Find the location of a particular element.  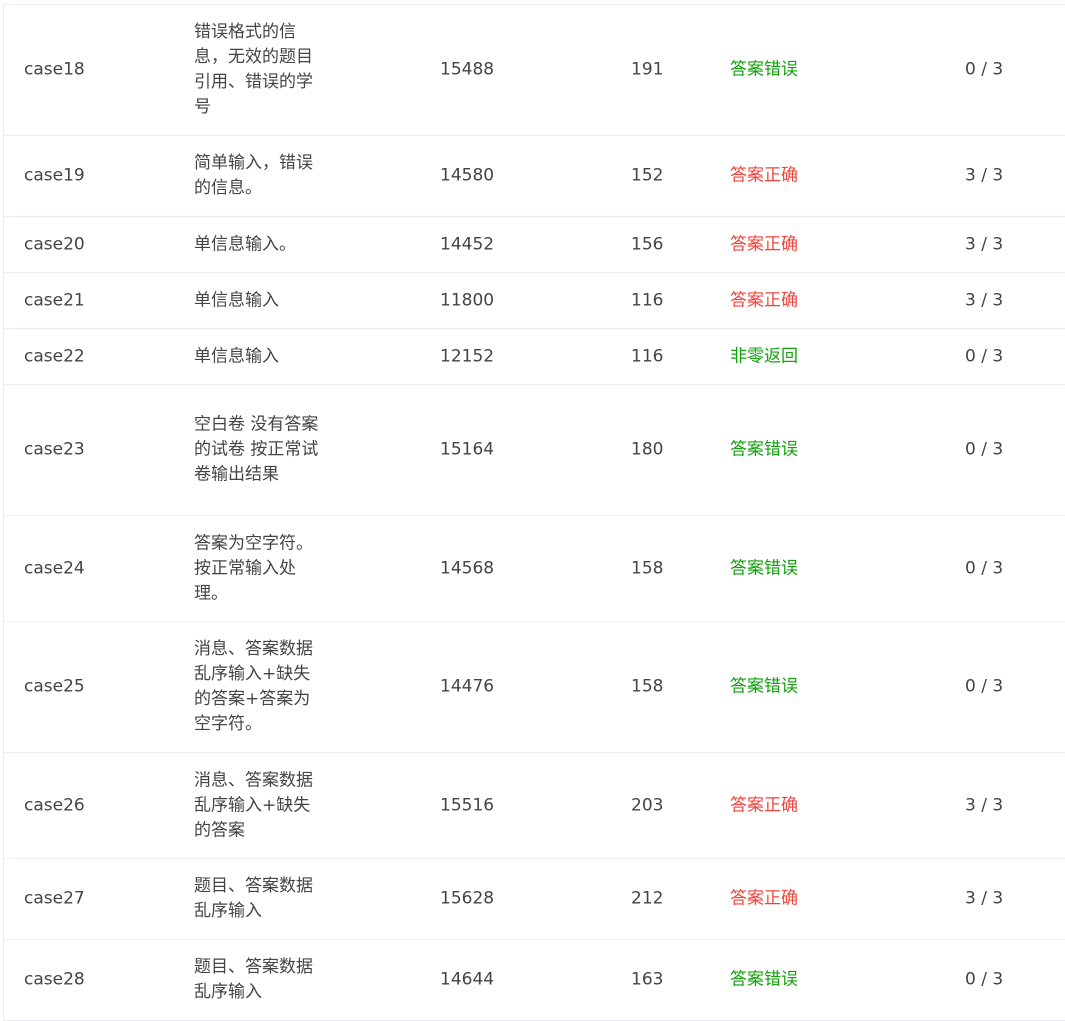

case-time: 15164 is located at coordinates (467, 449).